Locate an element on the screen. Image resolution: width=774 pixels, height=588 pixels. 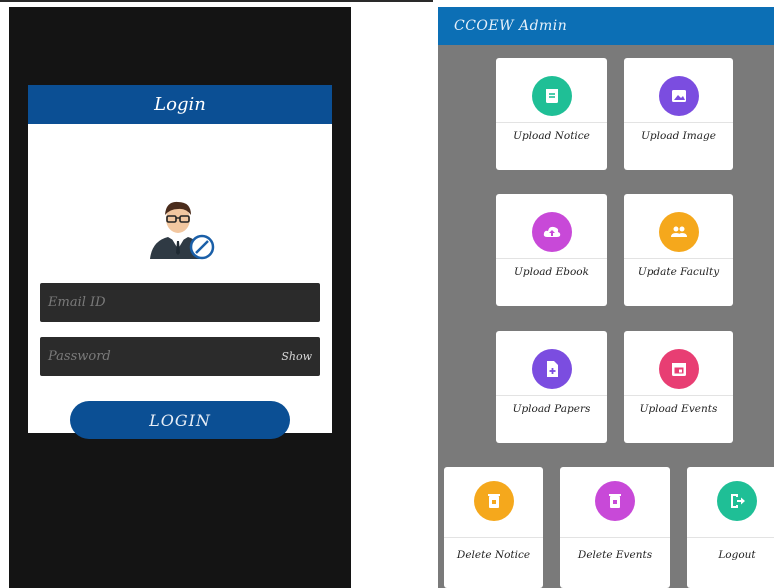
show-password-toggle: Show is located at coordinates (296, 356).